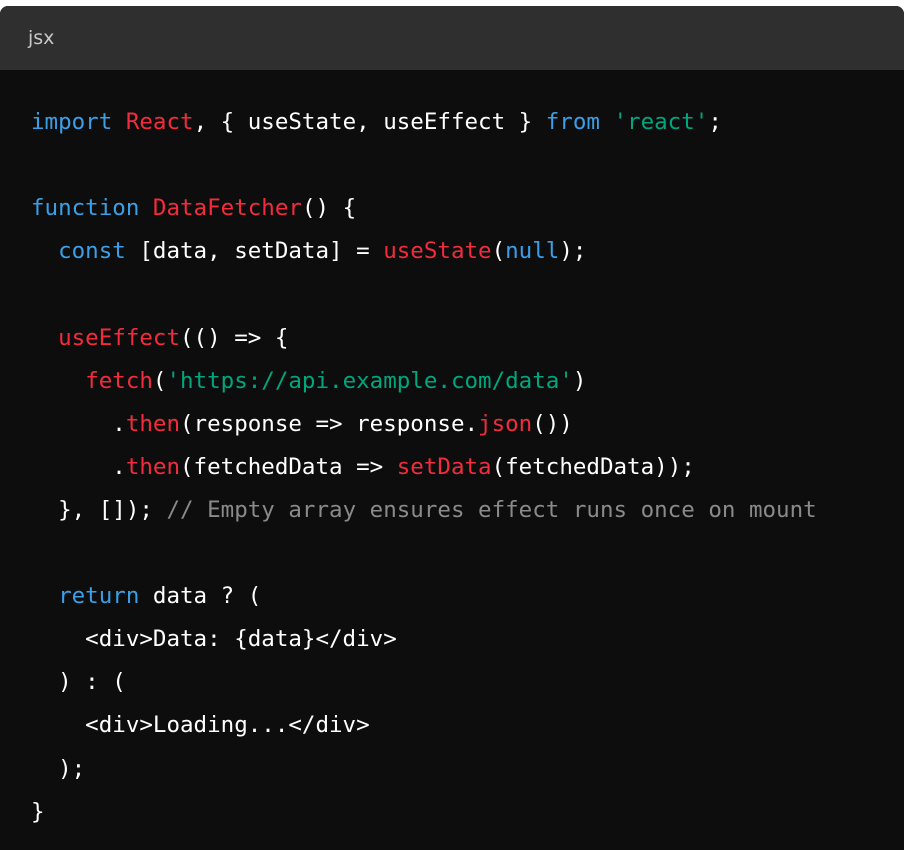 The width and height of the screenshot is (904, 850). I want to click on code-line: }, so click(38, 812).